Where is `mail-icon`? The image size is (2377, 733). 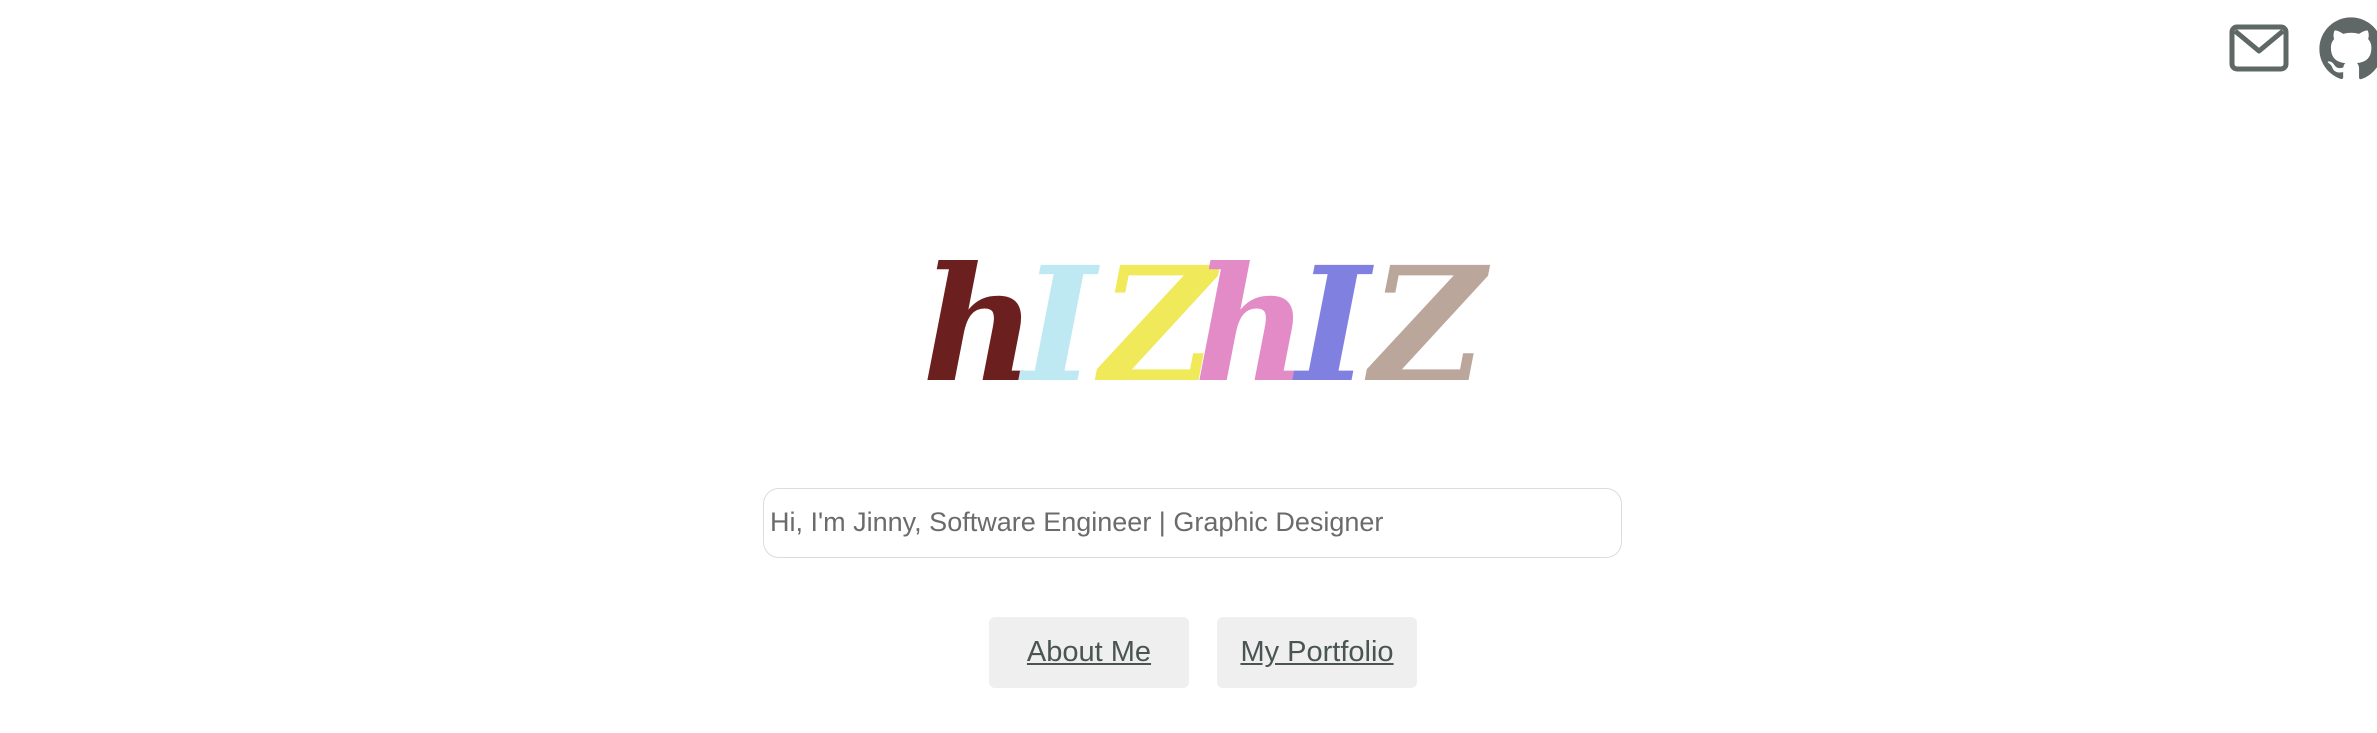
mail-icon is located at coordinates (2259, 48).